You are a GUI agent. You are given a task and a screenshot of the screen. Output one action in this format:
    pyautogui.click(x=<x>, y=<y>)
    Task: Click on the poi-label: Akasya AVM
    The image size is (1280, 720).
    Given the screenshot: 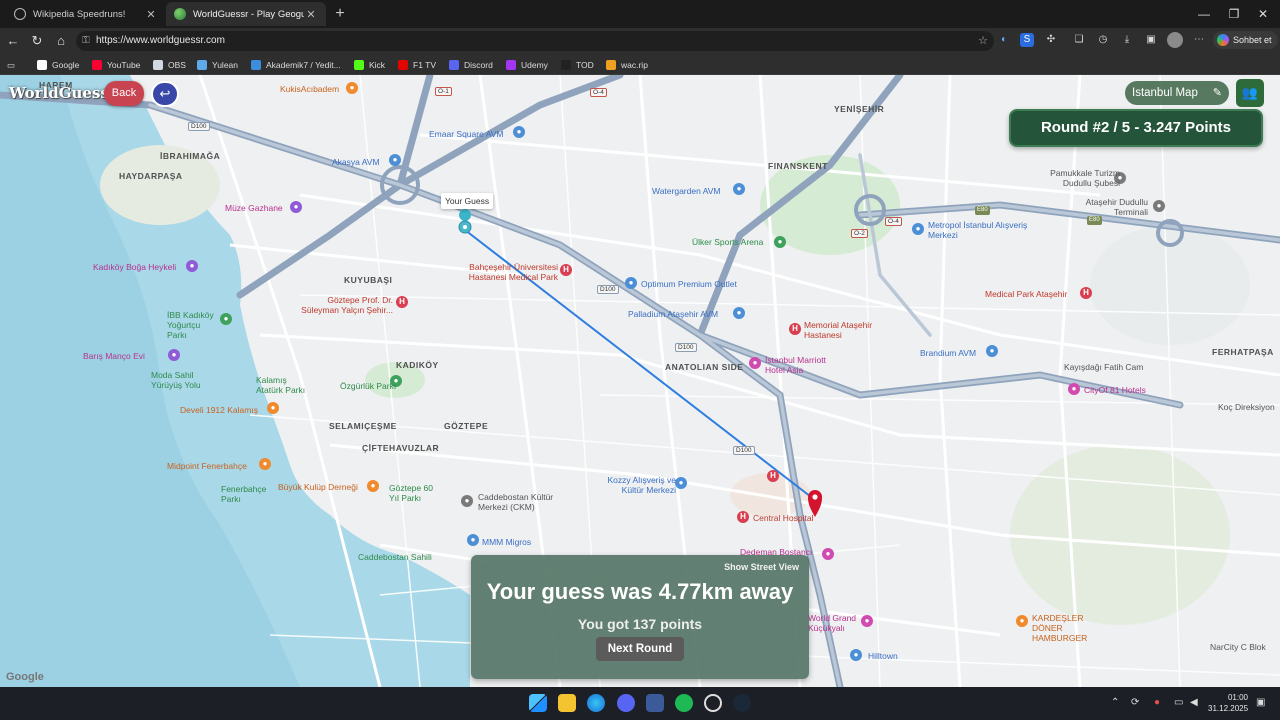 What is the action you would take?
    pyautogui.click(x=356, y=162)
    